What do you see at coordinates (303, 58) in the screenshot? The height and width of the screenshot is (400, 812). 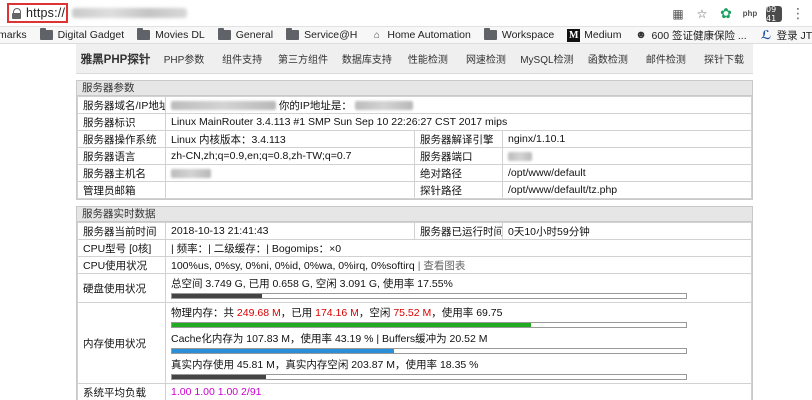 I see `nav-third-party: 第三方组件` at bounding box center [303, 58].